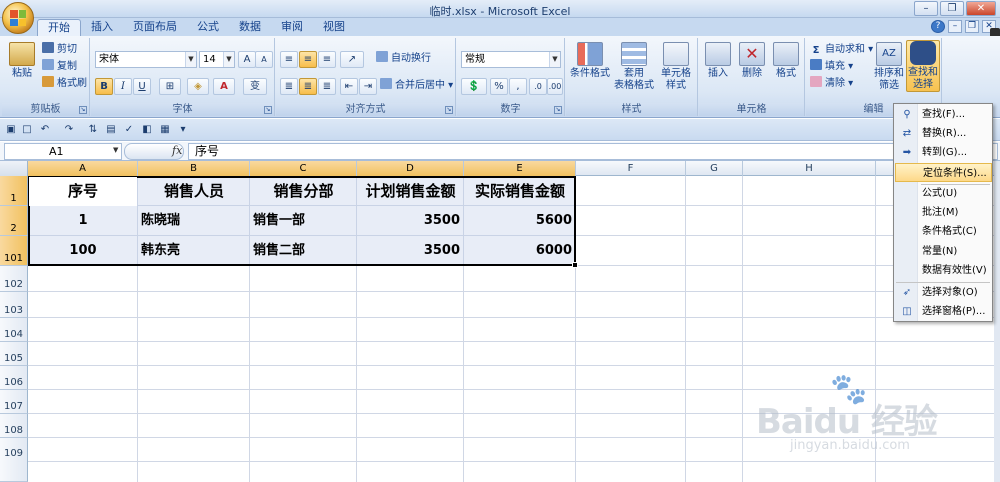  Describe the element at coordinates (831, 84) in the screenshot. I see `clear-button: 清除 ▾` at that location.